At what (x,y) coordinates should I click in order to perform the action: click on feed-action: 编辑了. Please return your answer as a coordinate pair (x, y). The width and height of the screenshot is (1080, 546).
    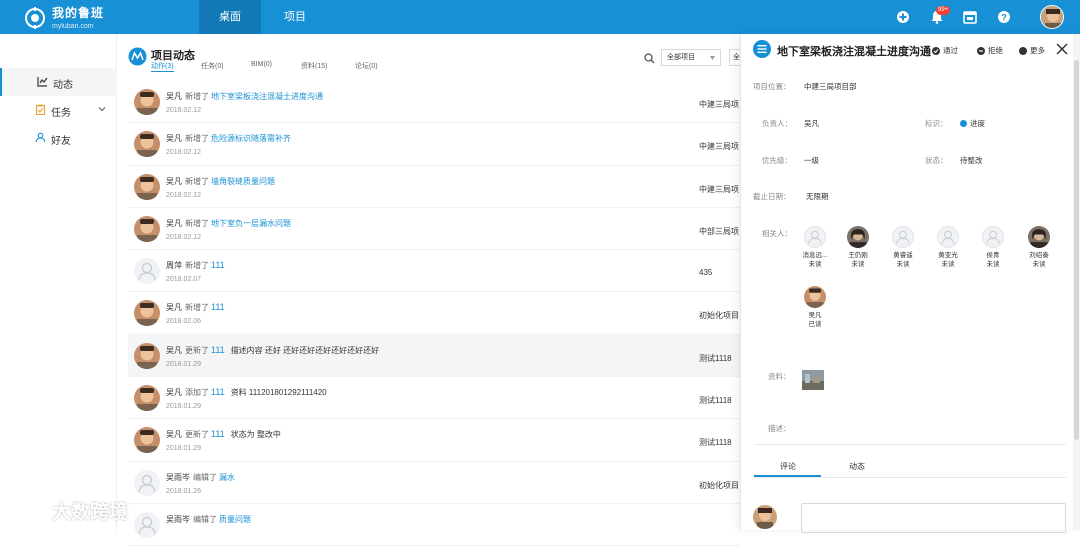
    Looking at the image, I should click on (205, 519).